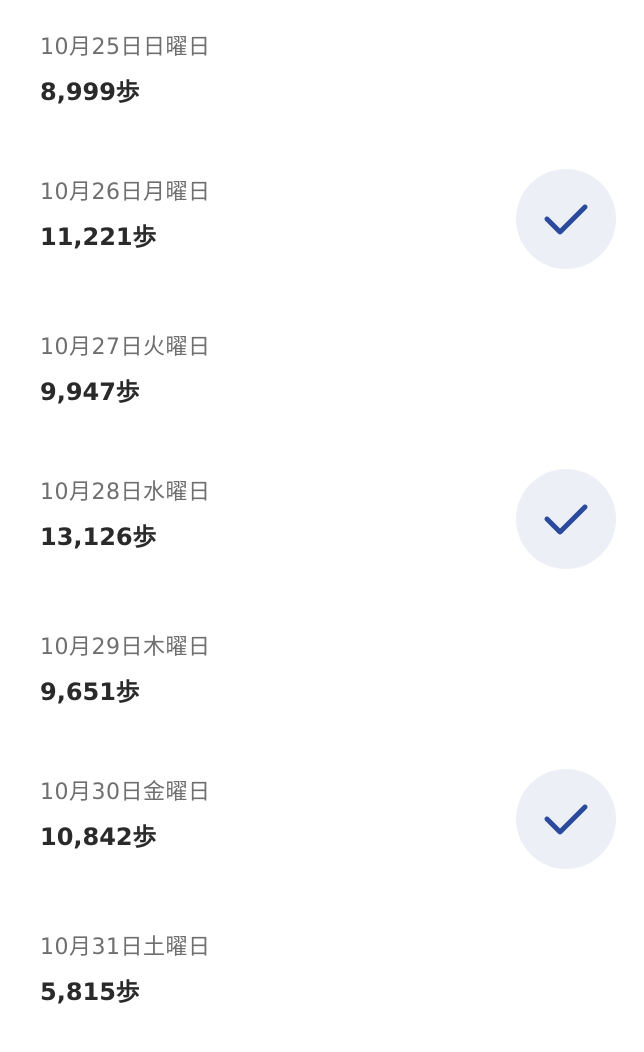 The height and width of the screenshot is (1052, 644). Describe the element at coordinates (322, 392) in the screenshot. I see `list-item: 10月27日火曜日 9,947歩` at that location.